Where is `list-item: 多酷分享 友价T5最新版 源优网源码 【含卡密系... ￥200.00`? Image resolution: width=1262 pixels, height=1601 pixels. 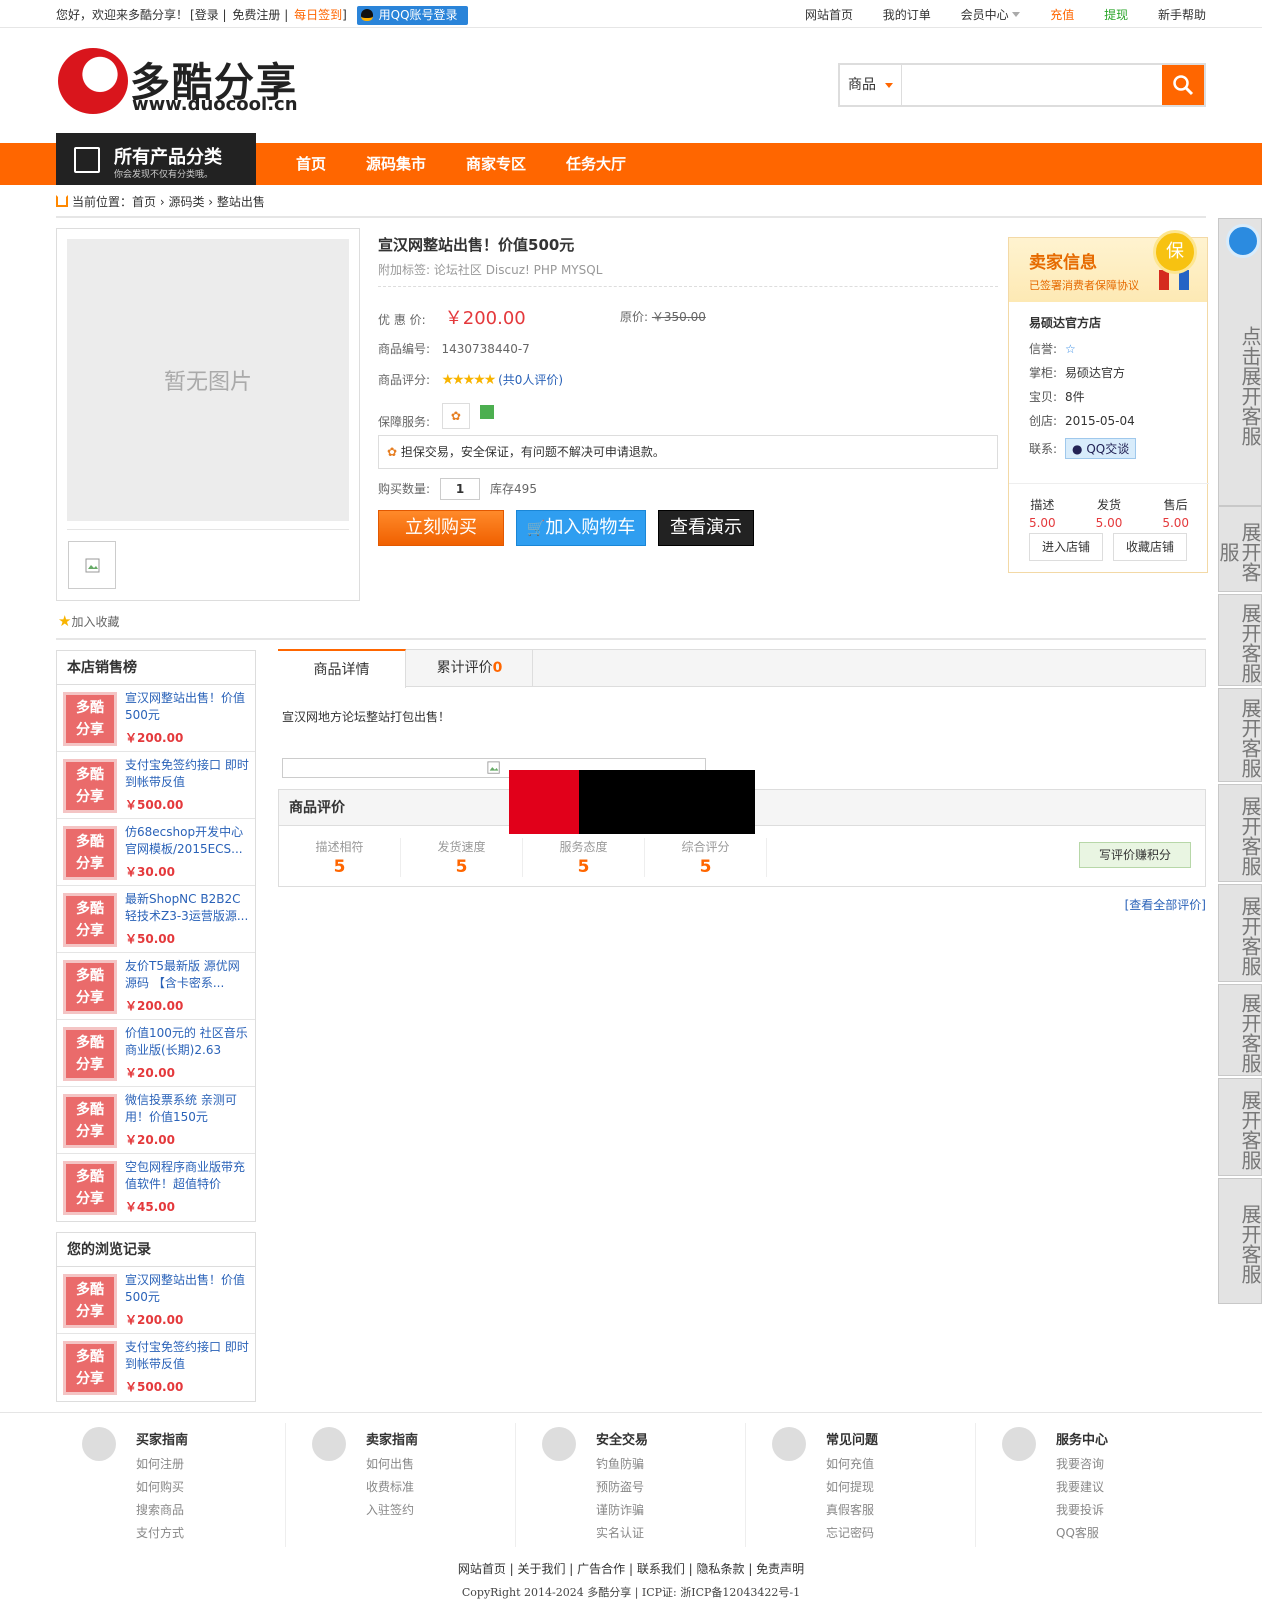 list-item: 多酷分享 友价T5最新版 源优网源码 【含卡密系... ￥200.00 is located at coordinates (156, 986).